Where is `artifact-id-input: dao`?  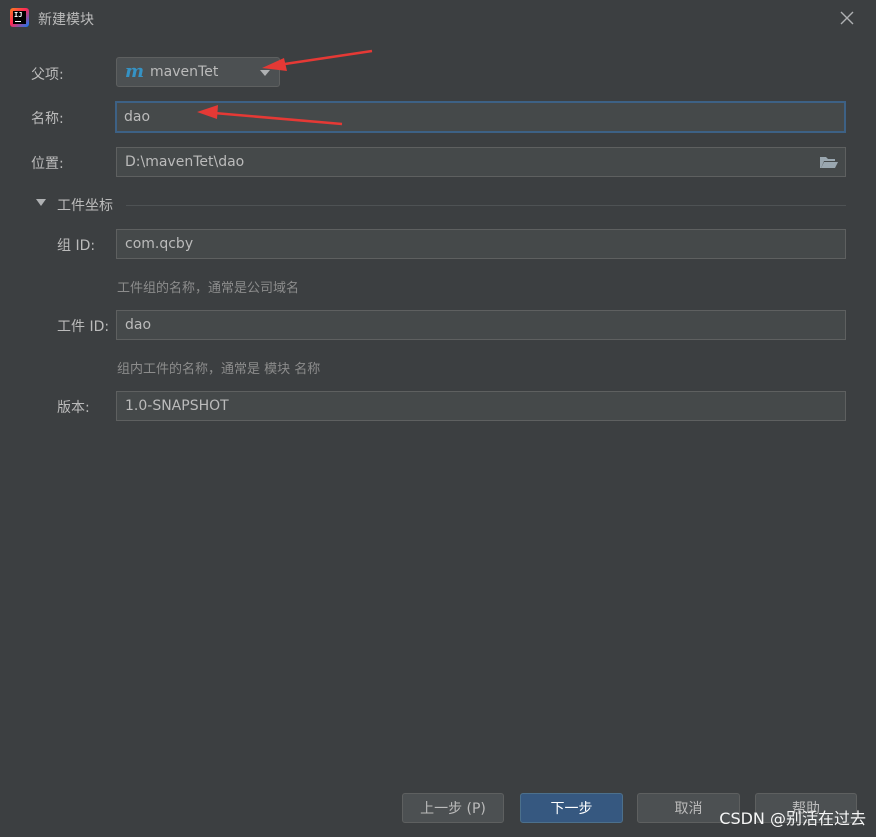
artifact-id-input: dao is located at coordinates (481, 325).